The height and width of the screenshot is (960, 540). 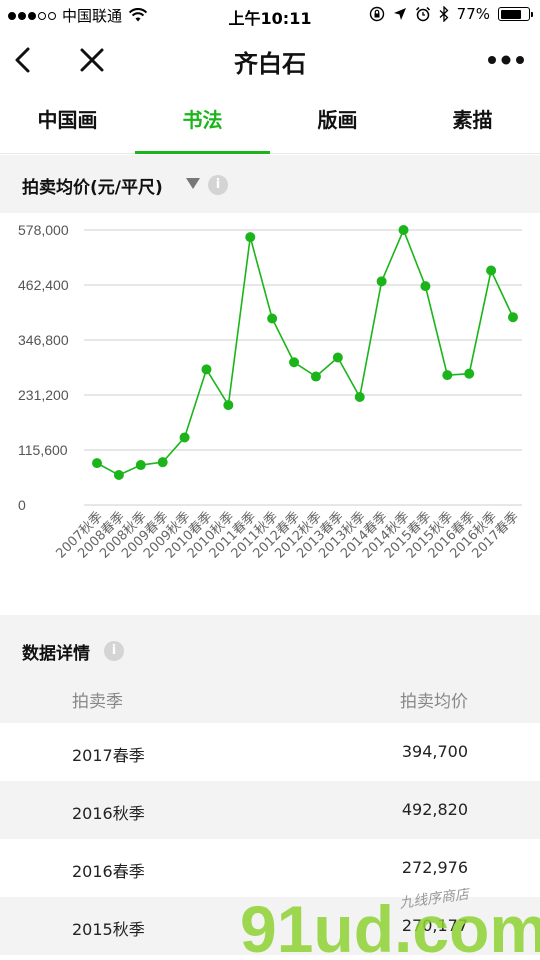 What do you see at coordinates (444, 14) in the screenshot?
I see `bluetooth-icon` at bounding box center [444, 14].